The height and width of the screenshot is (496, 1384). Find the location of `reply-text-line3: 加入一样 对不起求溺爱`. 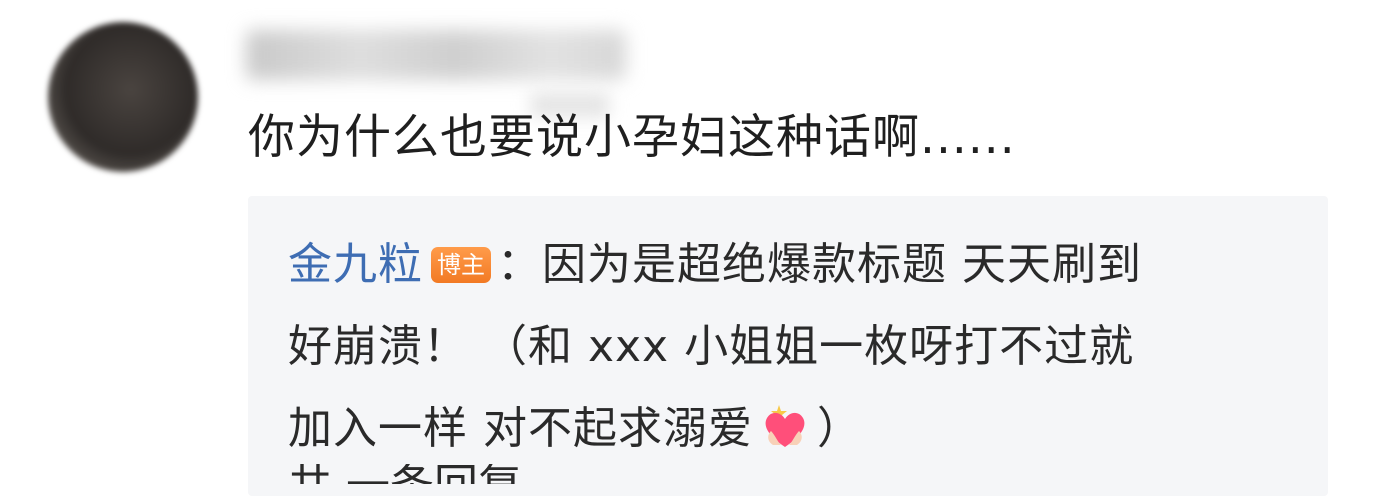

reply-text-line3: 加入一样 对不起求溺爱 is located at coordinates (520, 428).